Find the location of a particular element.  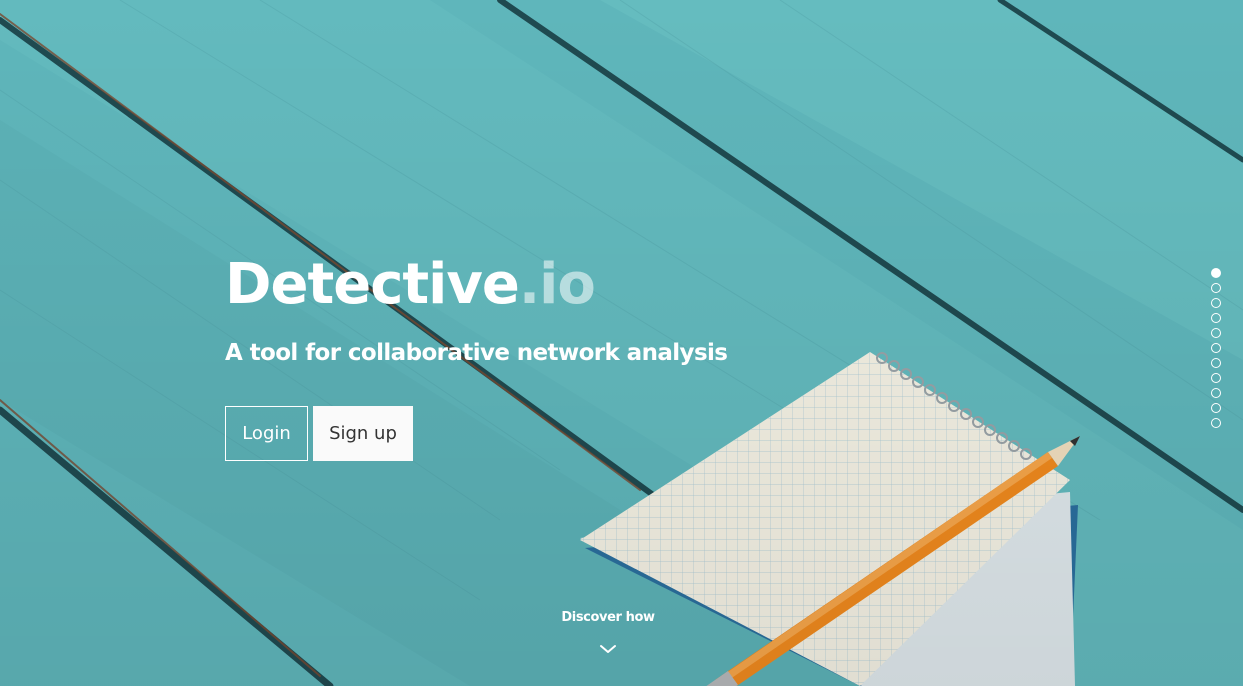

signup-button-label: Sign up is located at coordinates (363, 433).